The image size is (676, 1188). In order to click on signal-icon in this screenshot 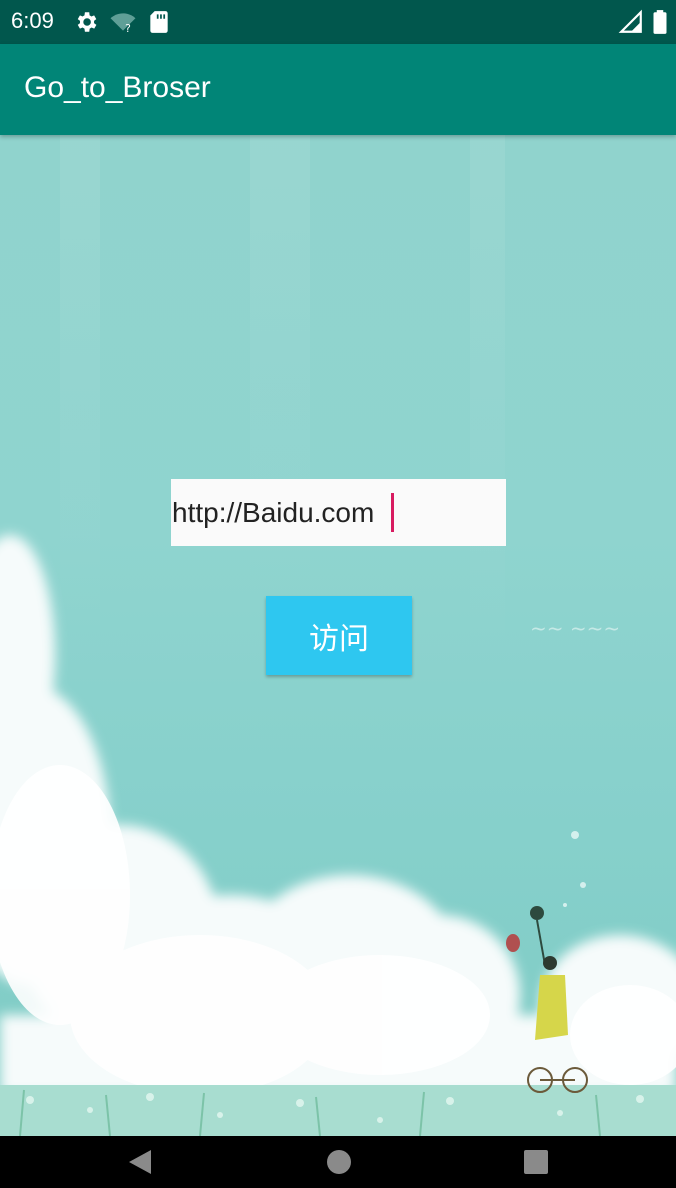, I will do `click(630, 21)`.